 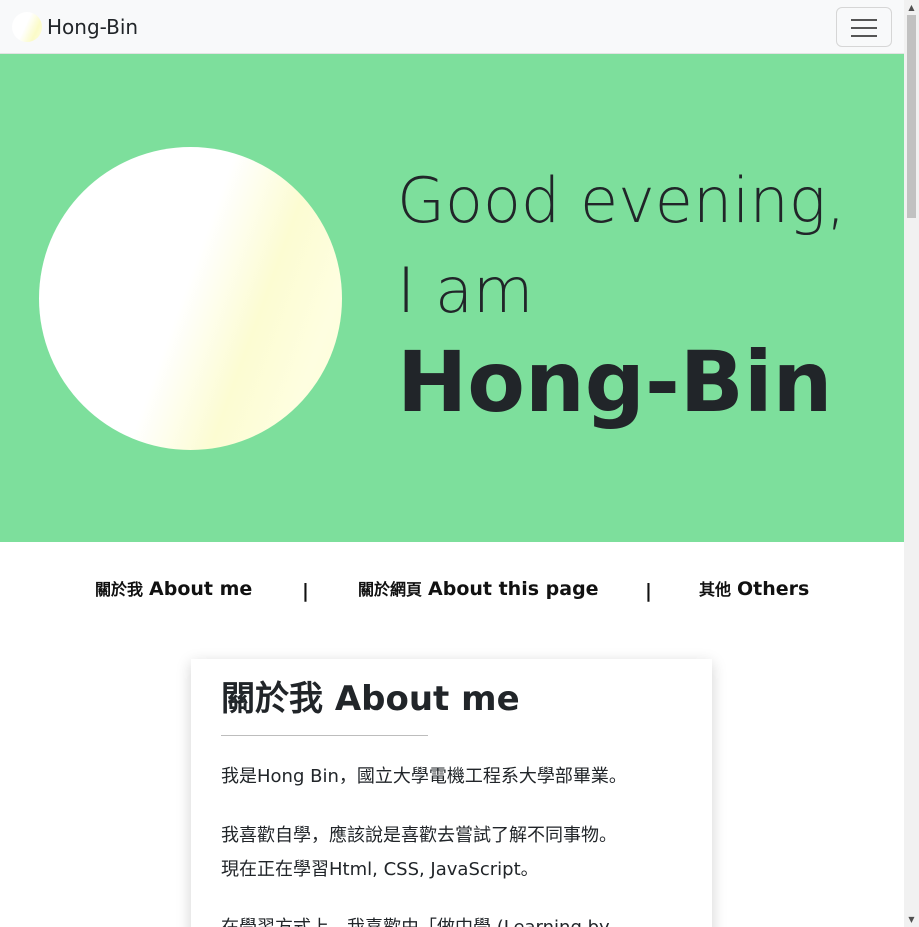 What do you see at coordinates (615, 382) in the screenshot?
I see `hero-name: Hong-Bin` at bounding box center [615, 382].